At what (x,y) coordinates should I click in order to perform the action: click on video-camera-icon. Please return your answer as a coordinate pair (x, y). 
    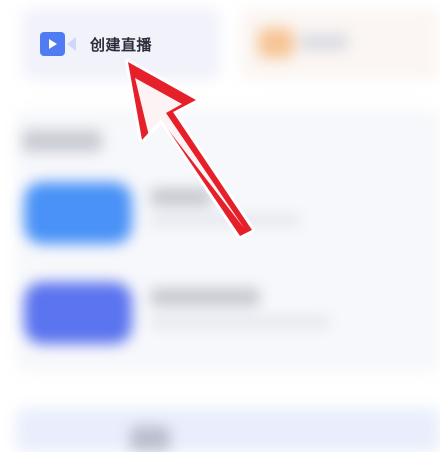
    Looking at the image, I should click on (58, 44).